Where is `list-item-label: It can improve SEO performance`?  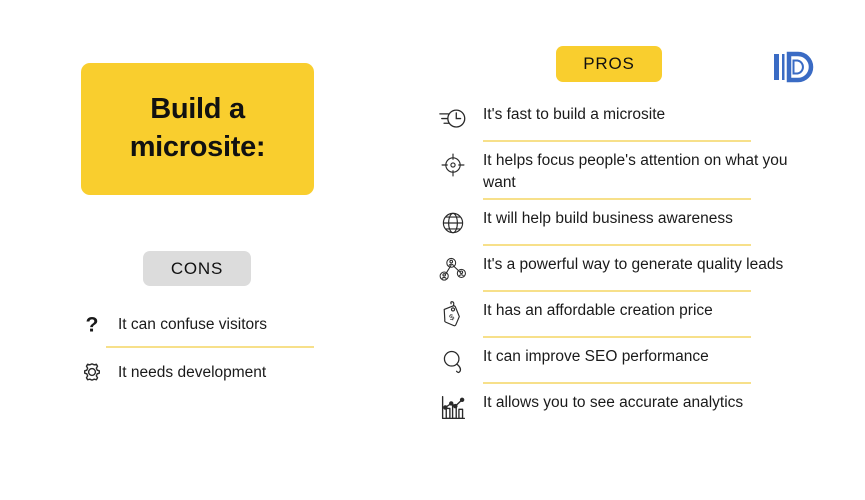 list-item-label: It can improve SEO performance is located at coordinates (596, 357).